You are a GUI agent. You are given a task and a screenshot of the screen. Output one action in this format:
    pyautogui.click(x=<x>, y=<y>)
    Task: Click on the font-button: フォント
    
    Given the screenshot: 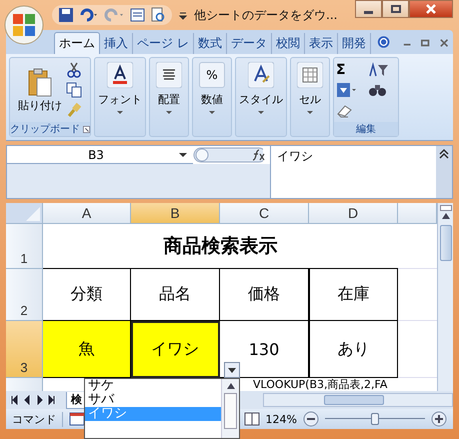 What is the action you would take?
    pyautogui.click(x=120, y=87)
    